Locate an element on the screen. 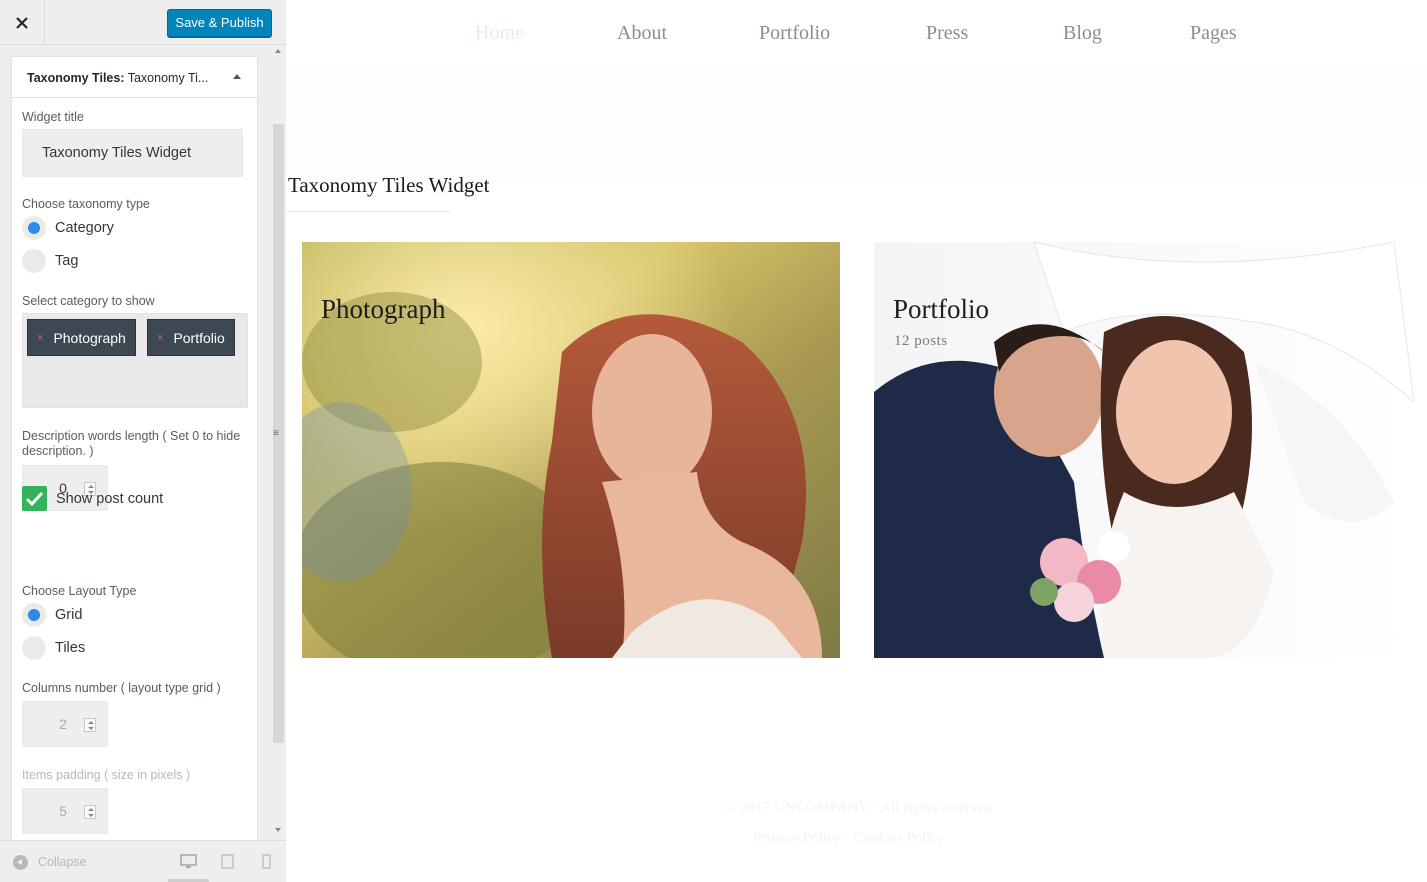  footer-links: Privacy Policy · Cookies Policy is located at coordinates (849, 838).